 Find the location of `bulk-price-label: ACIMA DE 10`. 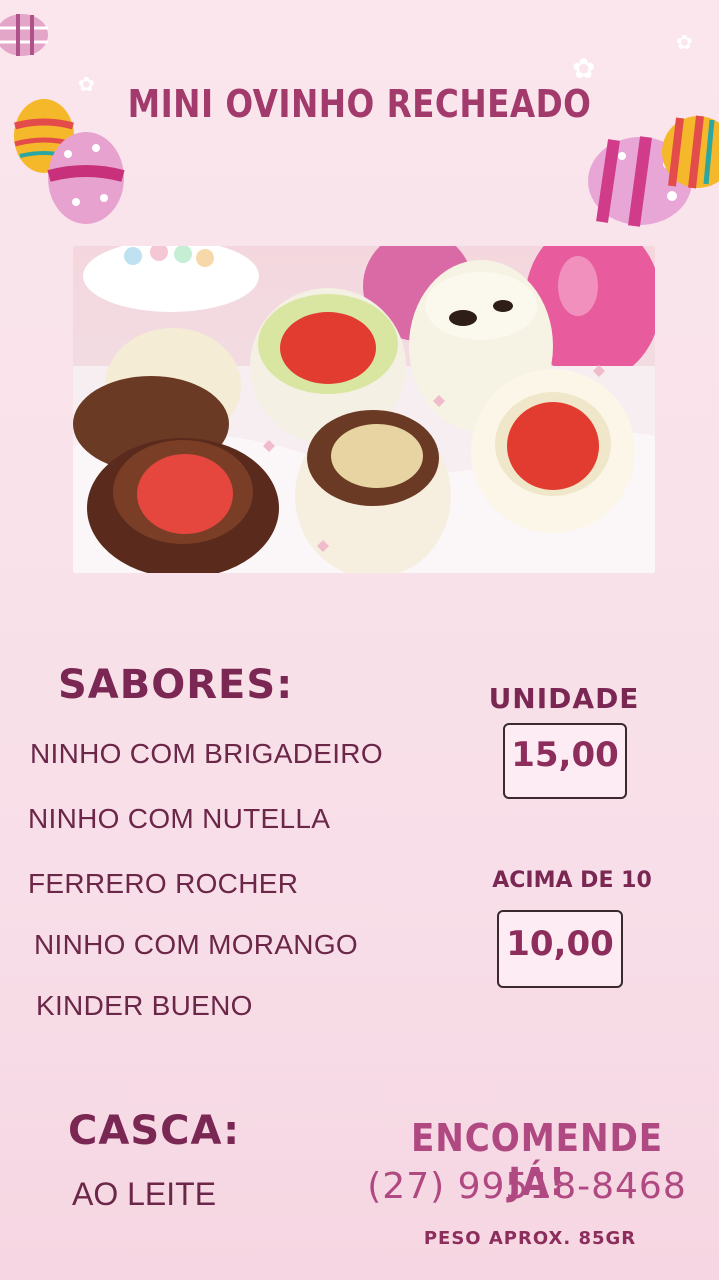

bulk-price-label: ACIMA DE 10 is located at coordinates (572, 880).